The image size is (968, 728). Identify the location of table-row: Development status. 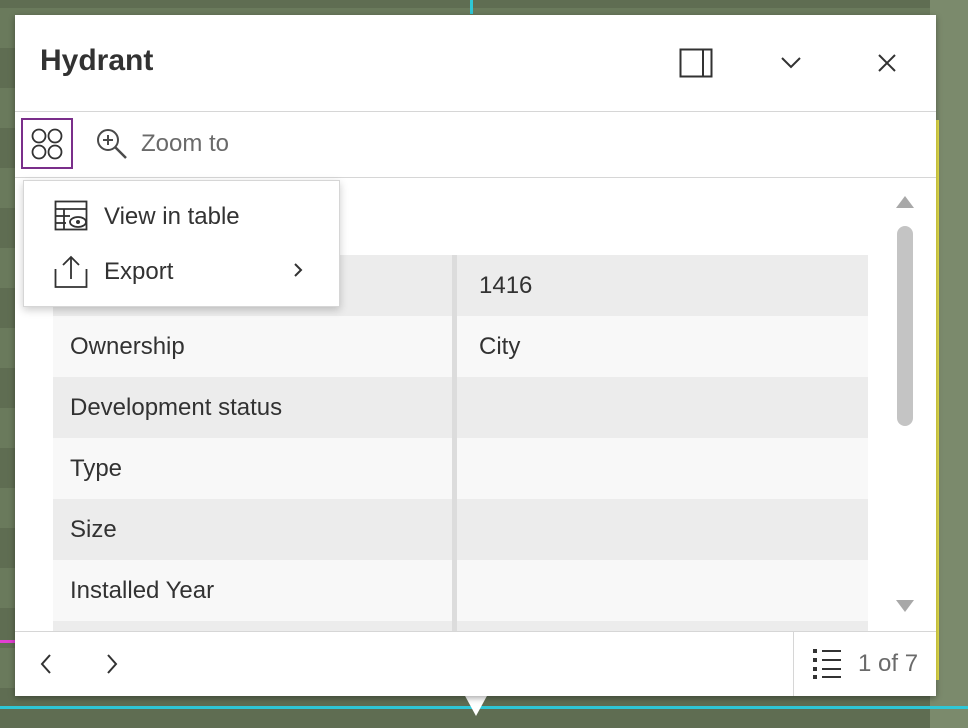
(460, 407).